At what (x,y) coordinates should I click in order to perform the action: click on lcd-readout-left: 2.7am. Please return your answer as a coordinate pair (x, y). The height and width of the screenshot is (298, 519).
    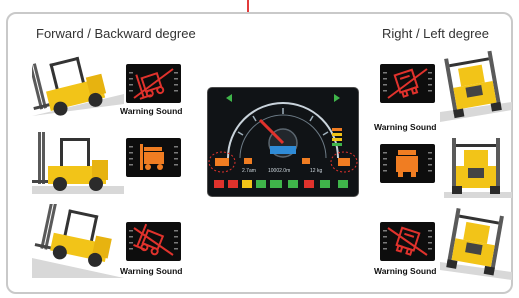
    Looking at the image, I should click on (249, 171).